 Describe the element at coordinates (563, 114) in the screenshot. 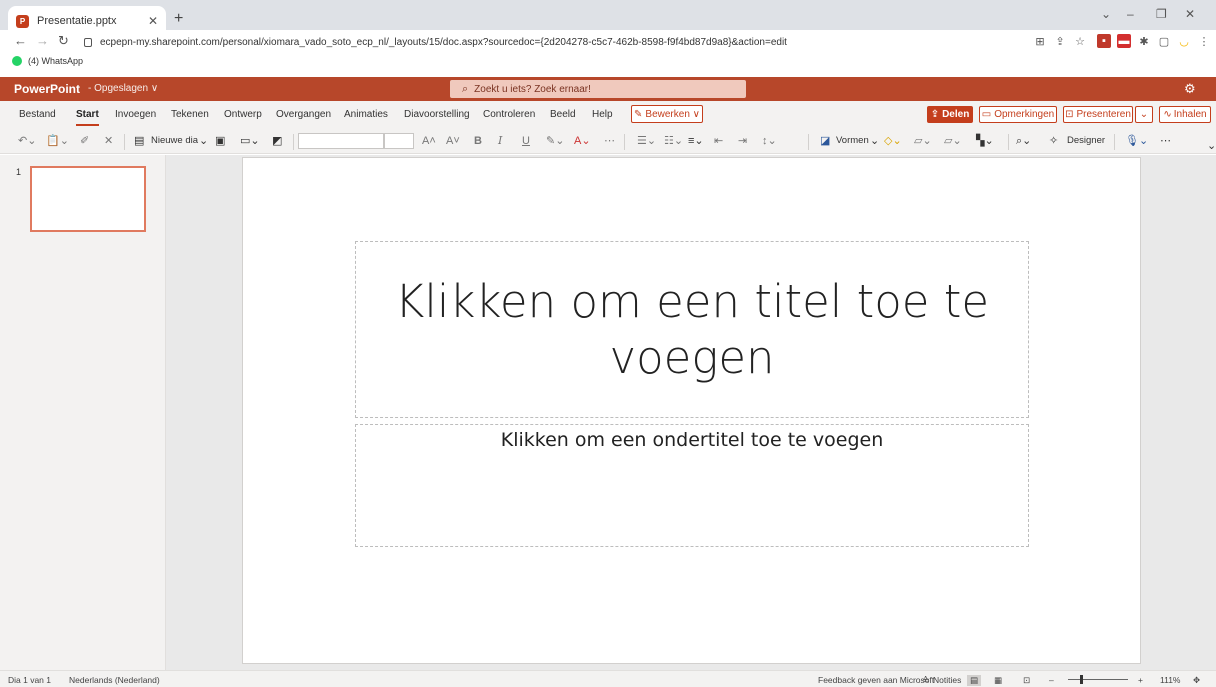

I see `tab-beeld: Beeld` at that location.